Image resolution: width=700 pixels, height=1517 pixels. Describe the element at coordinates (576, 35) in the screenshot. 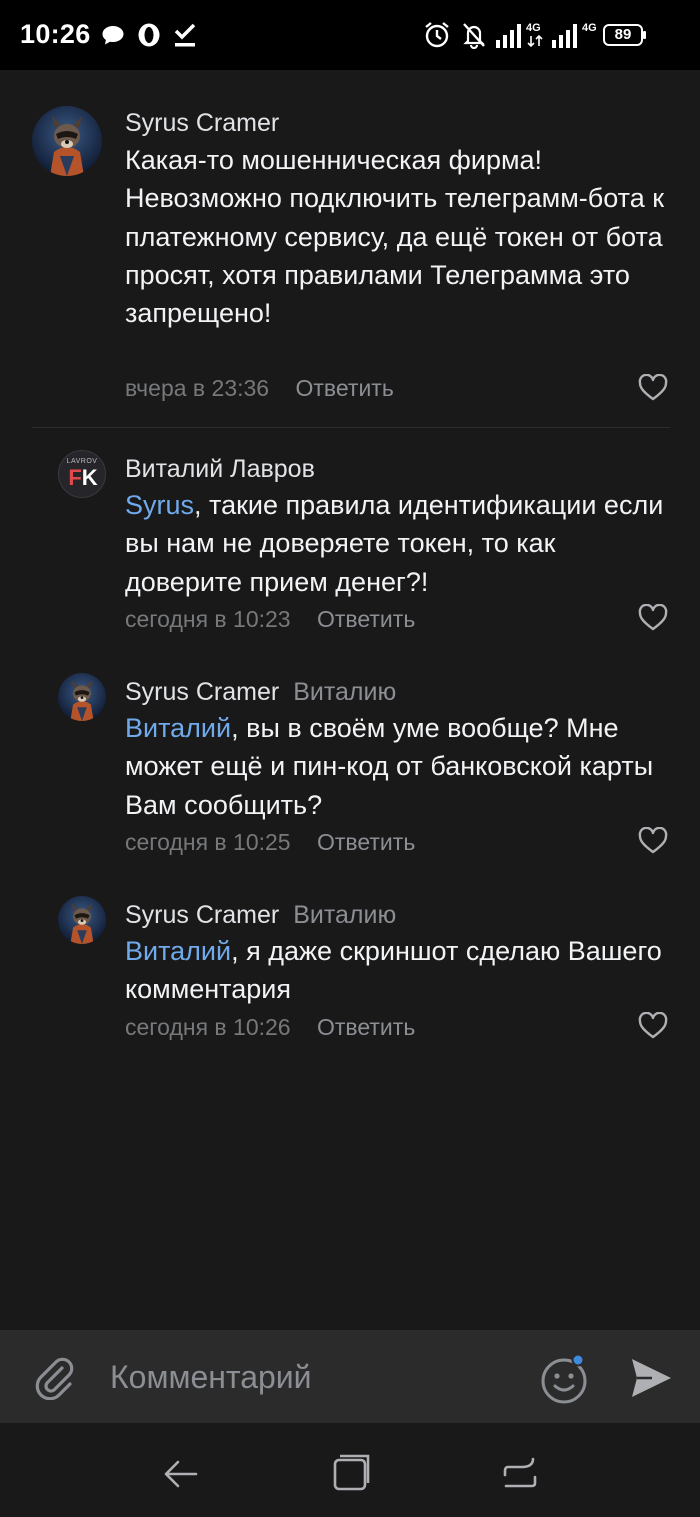

I see `signal-2-icon: 4G` at that location.